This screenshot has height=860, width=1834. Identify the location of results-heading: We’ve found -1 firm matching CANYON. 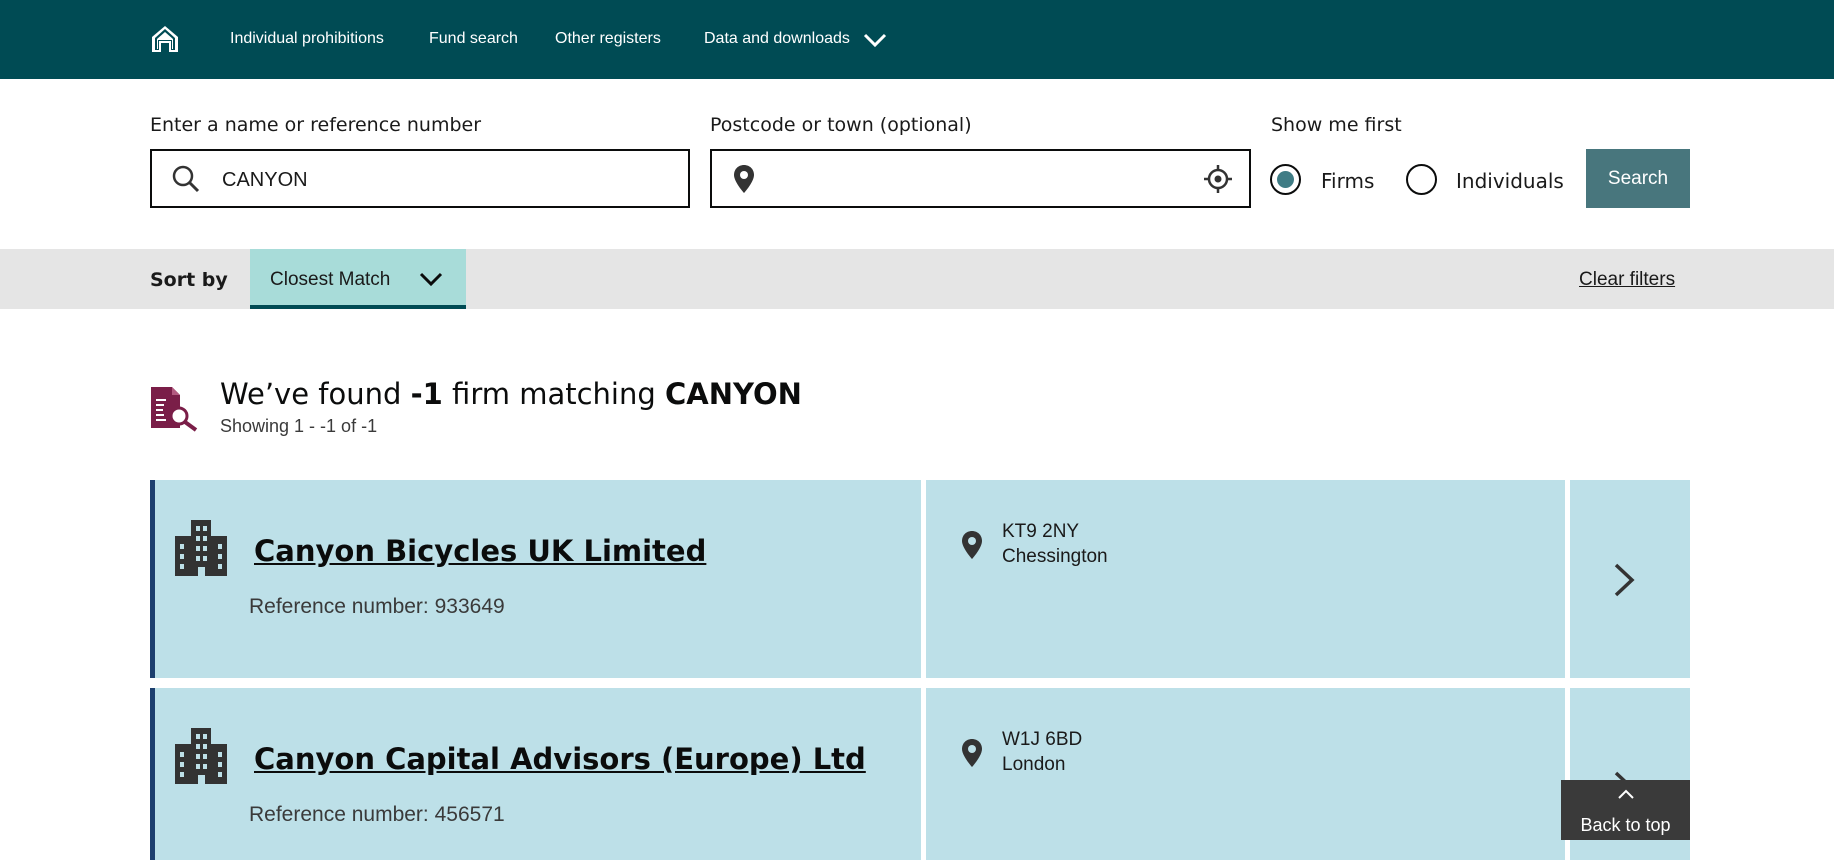
(511, 394).